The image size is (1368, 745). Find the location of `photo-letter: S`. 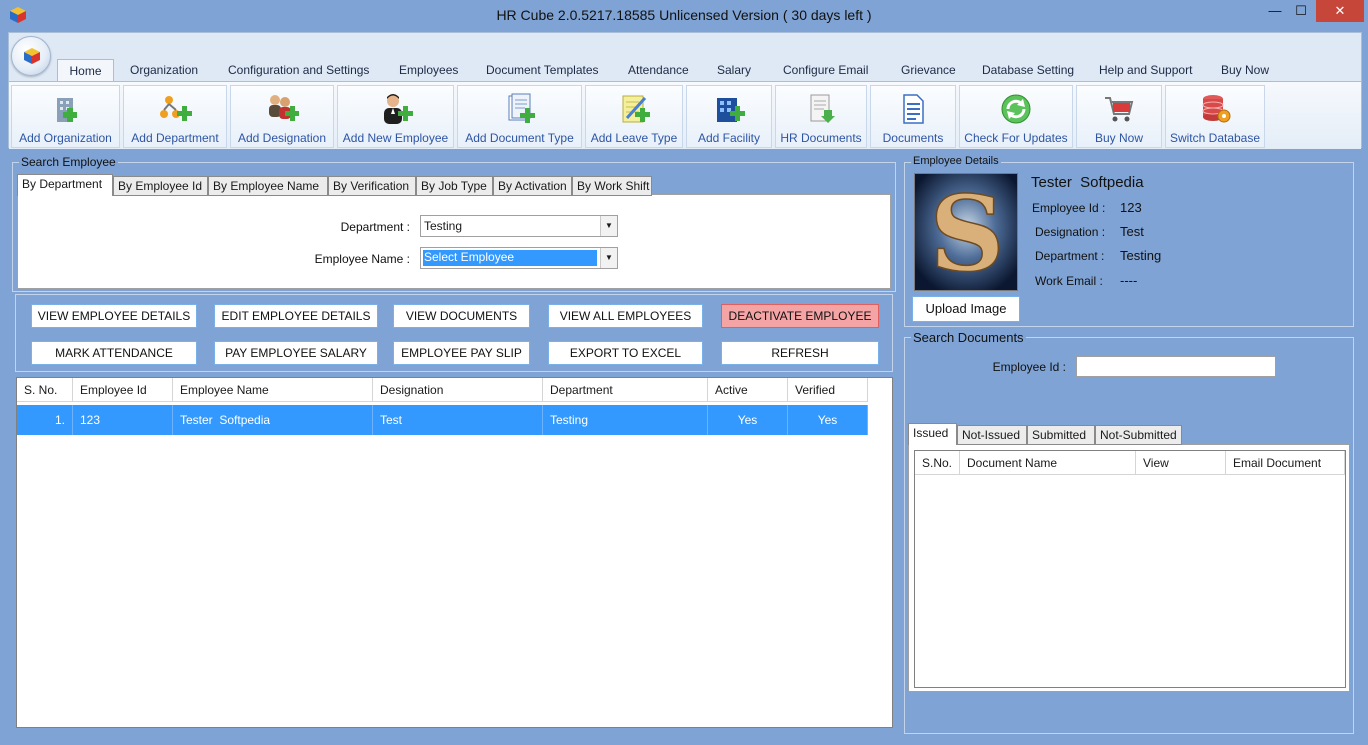

photo-letter: S is located at coordinates (966, 232).